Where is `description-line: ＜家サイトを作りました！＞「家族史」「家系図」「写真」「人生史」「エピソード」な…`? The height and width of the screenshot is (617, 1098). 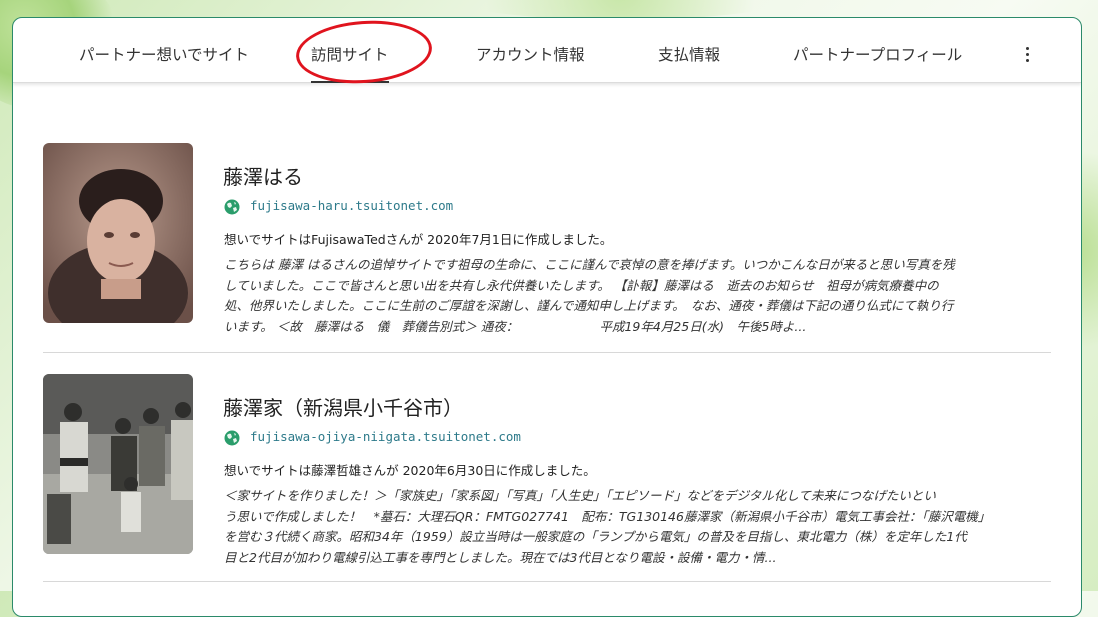
description-line: ＜家サイトを作りました！＞「家族史」「家系図」「写真」「人生史」「エピソード」な… is located at coordinates (580, 495).